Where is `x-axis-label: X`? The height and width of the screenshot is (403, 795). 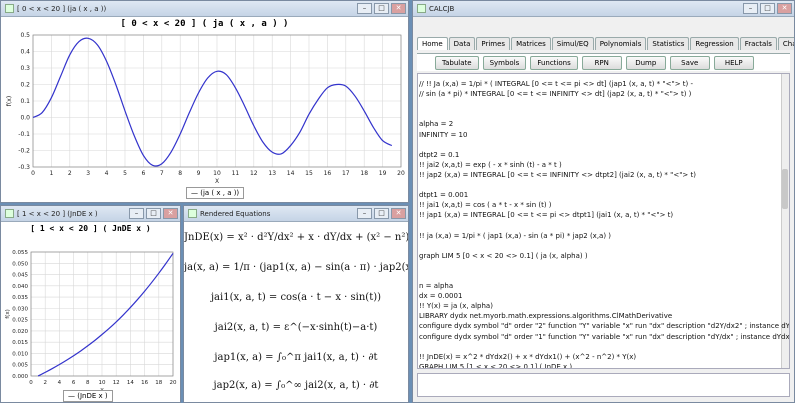 x-axis-label: X is located at coordinates (217, 181).